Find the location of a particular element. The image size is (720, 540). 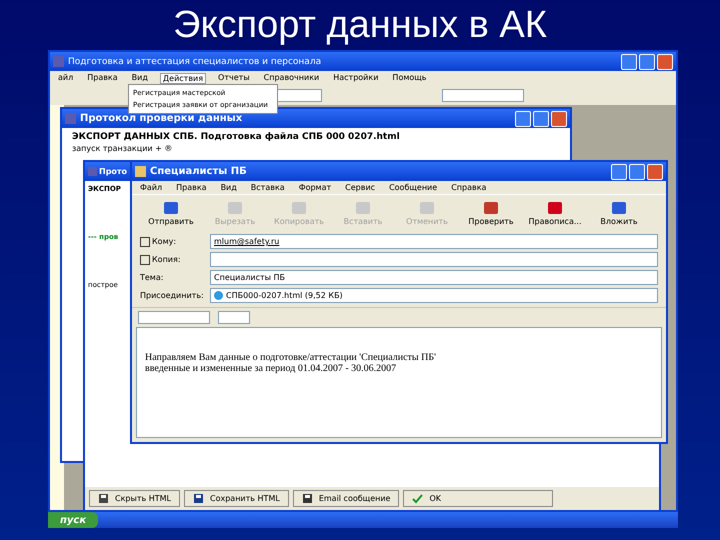

menu-item: Справка is located at coordinates (468, 187).